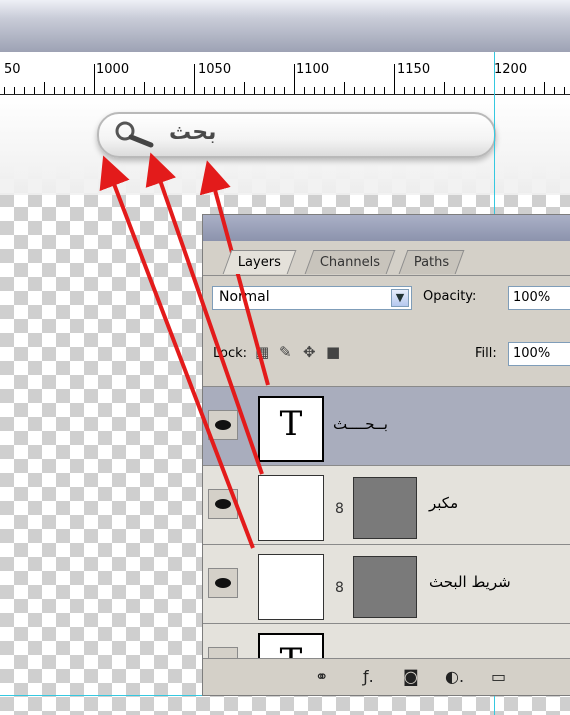  What do you see at coordinates (454, 676) in the screenshot?
I see `adjustment-layer-icon: ◐.` at bounding box center [454, 676].